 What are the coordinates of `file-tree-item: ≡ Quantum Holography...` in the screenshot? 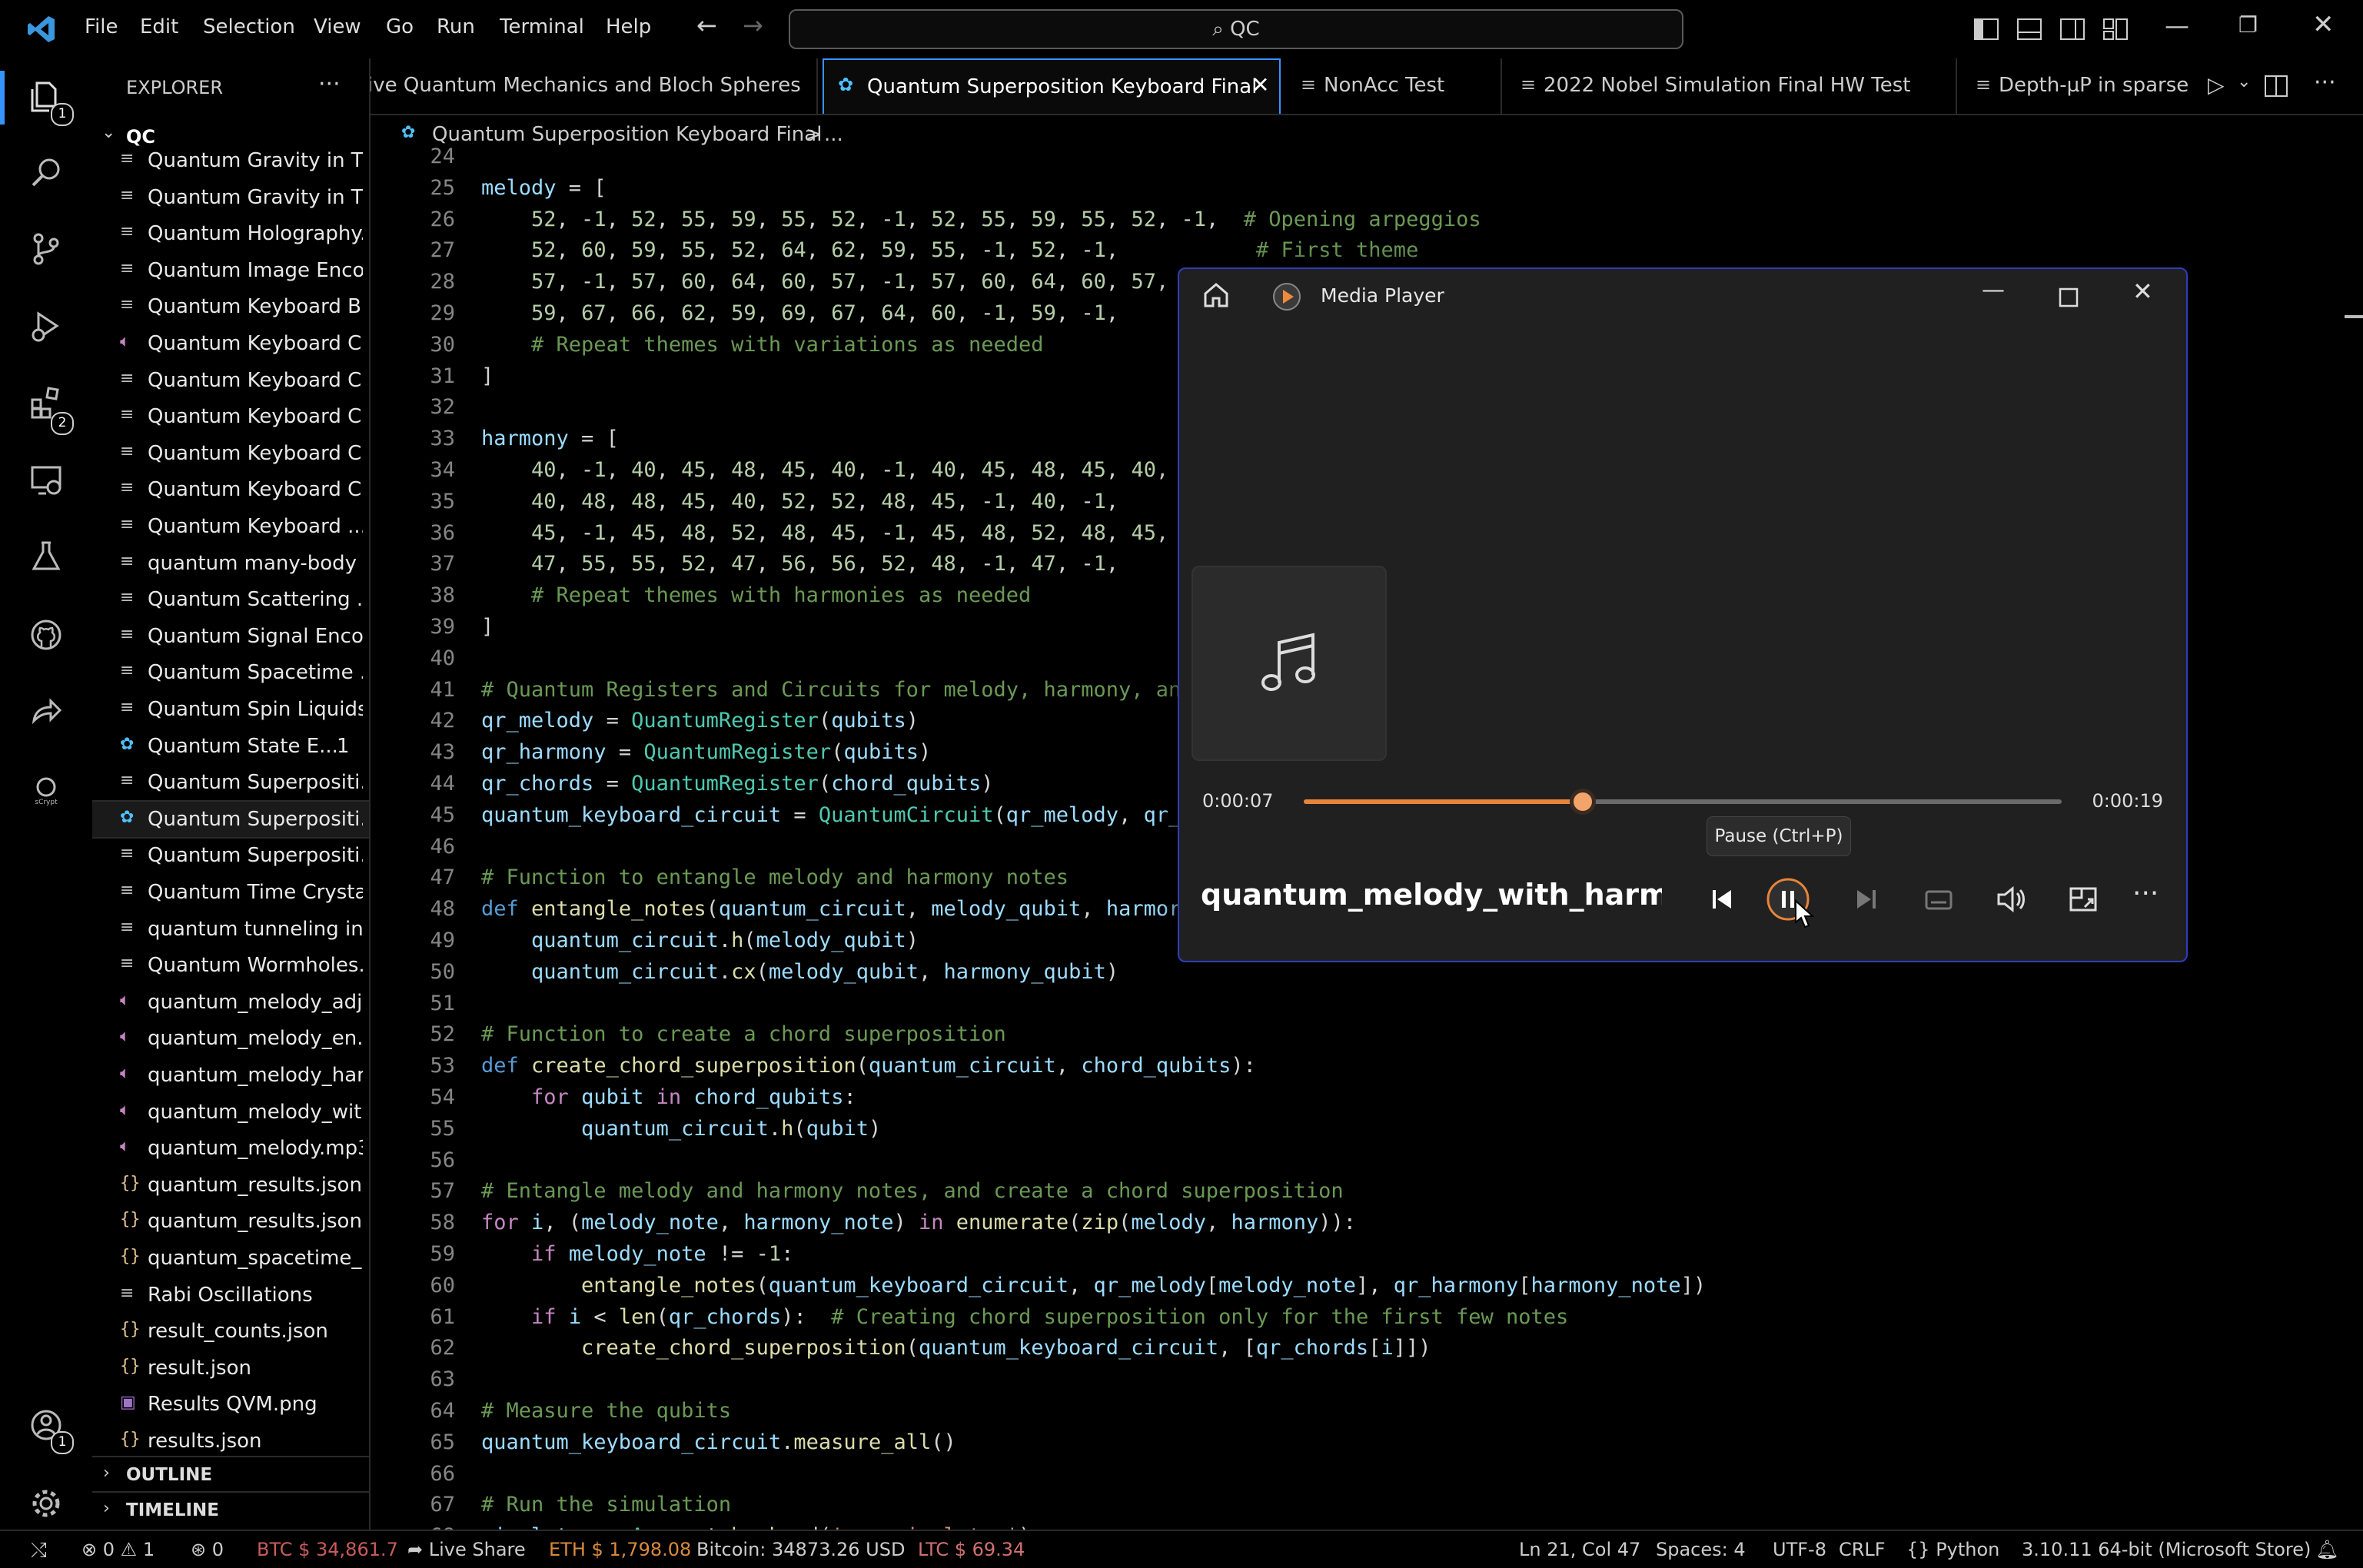 It's located at (231, 233).